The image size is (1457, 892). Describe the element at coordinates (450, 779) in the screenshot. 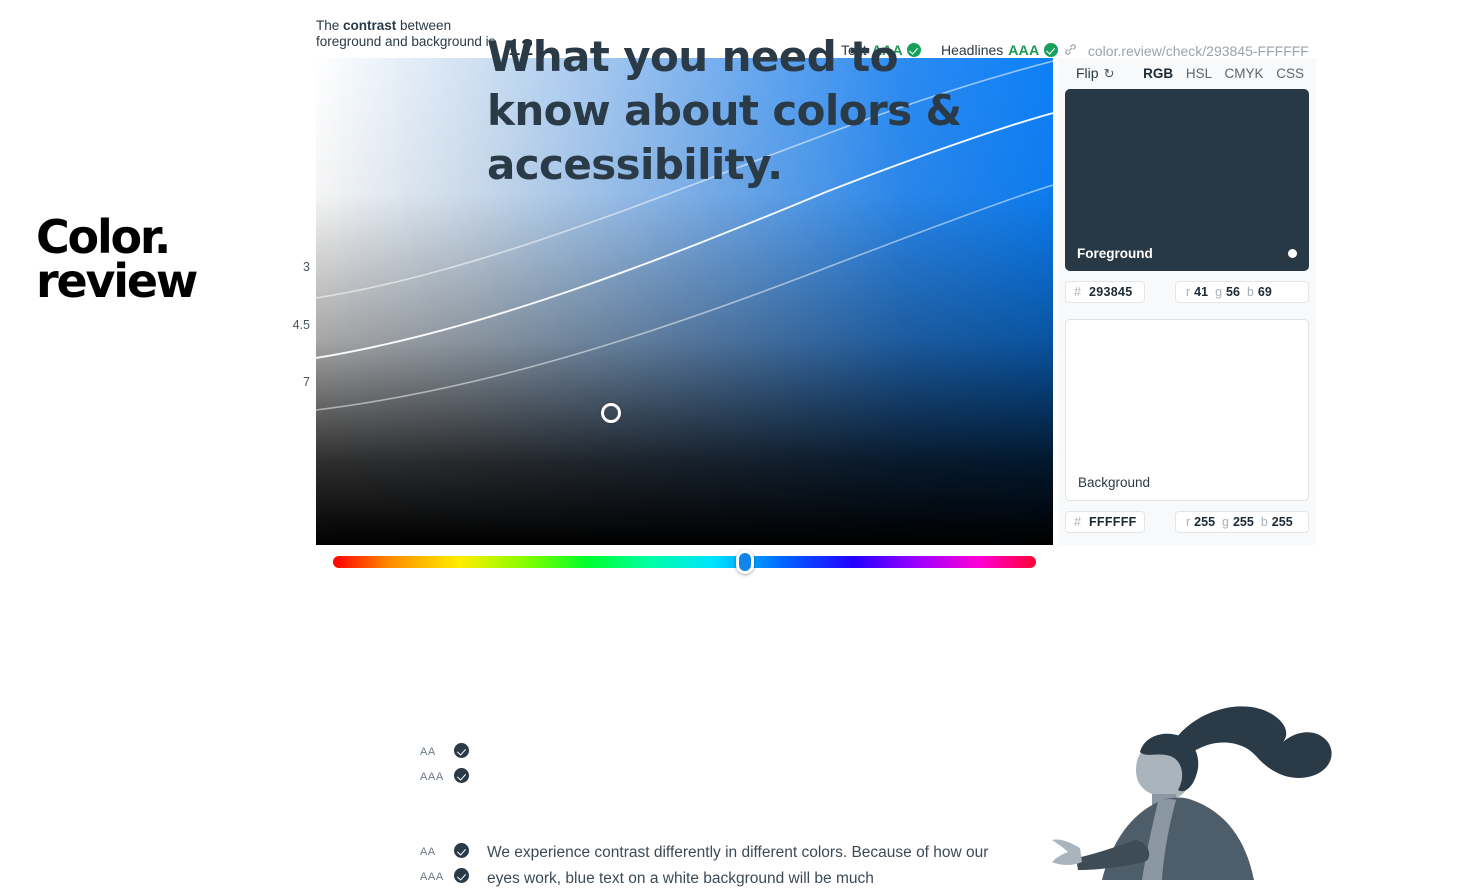

I see `badge-row-aaa: AAA` at that location.